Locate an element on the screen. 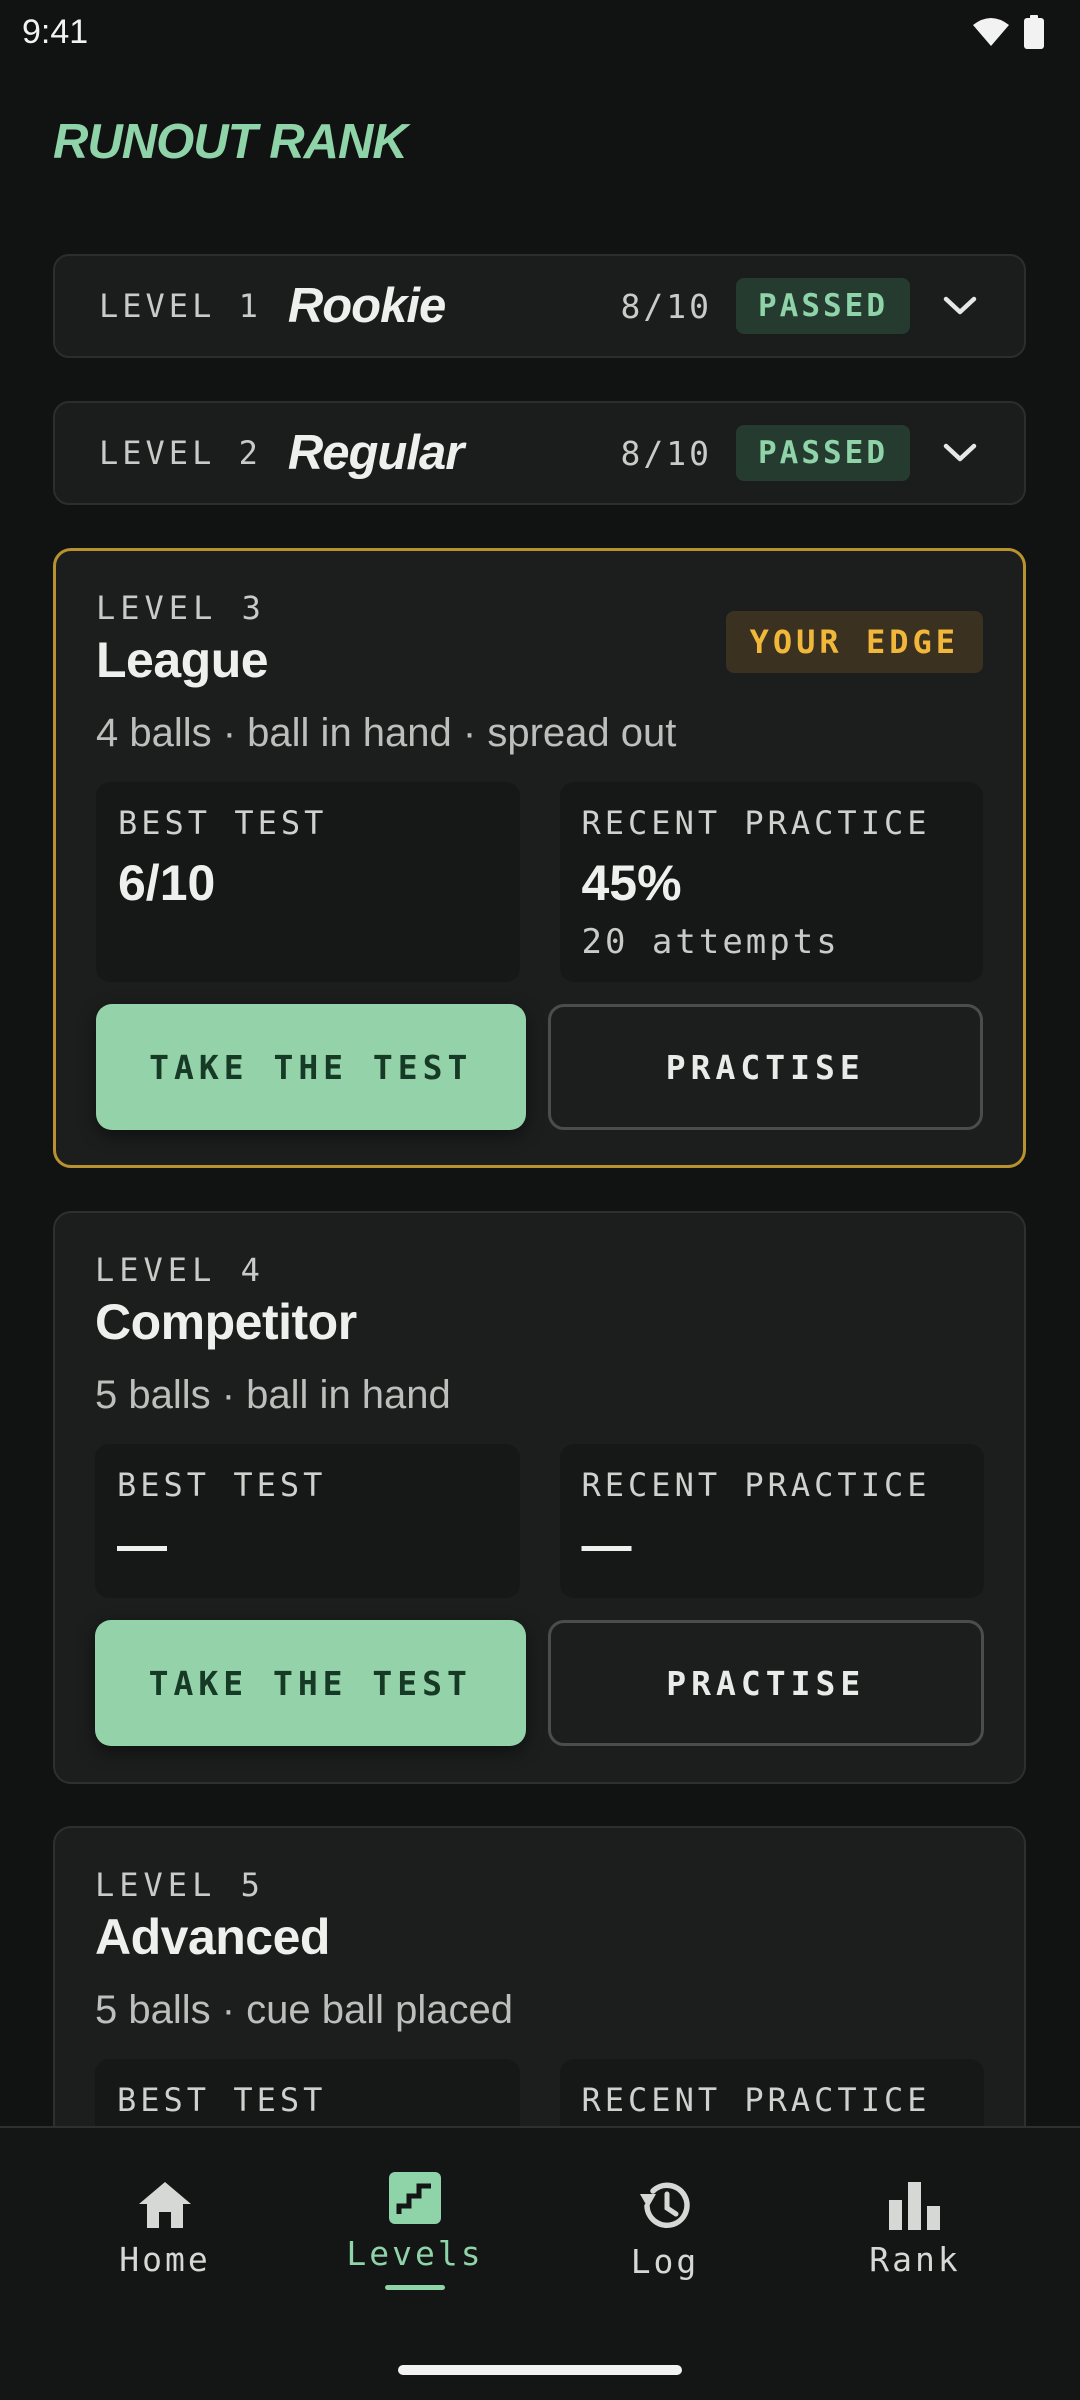  bar-chart-icon is located at coordinates (914, 2206).